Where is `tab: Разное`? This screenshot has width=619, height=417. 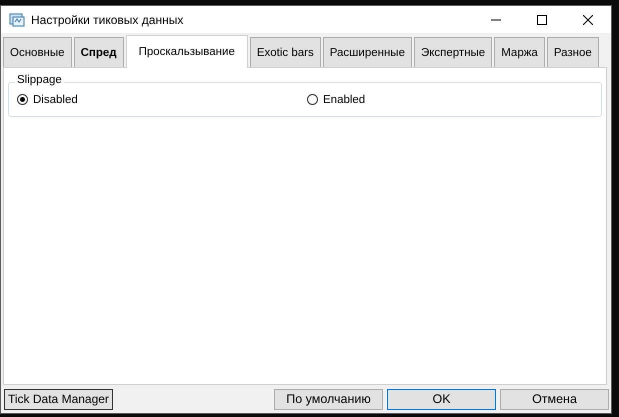
tab: Разное is located at coordinates (572, 52).